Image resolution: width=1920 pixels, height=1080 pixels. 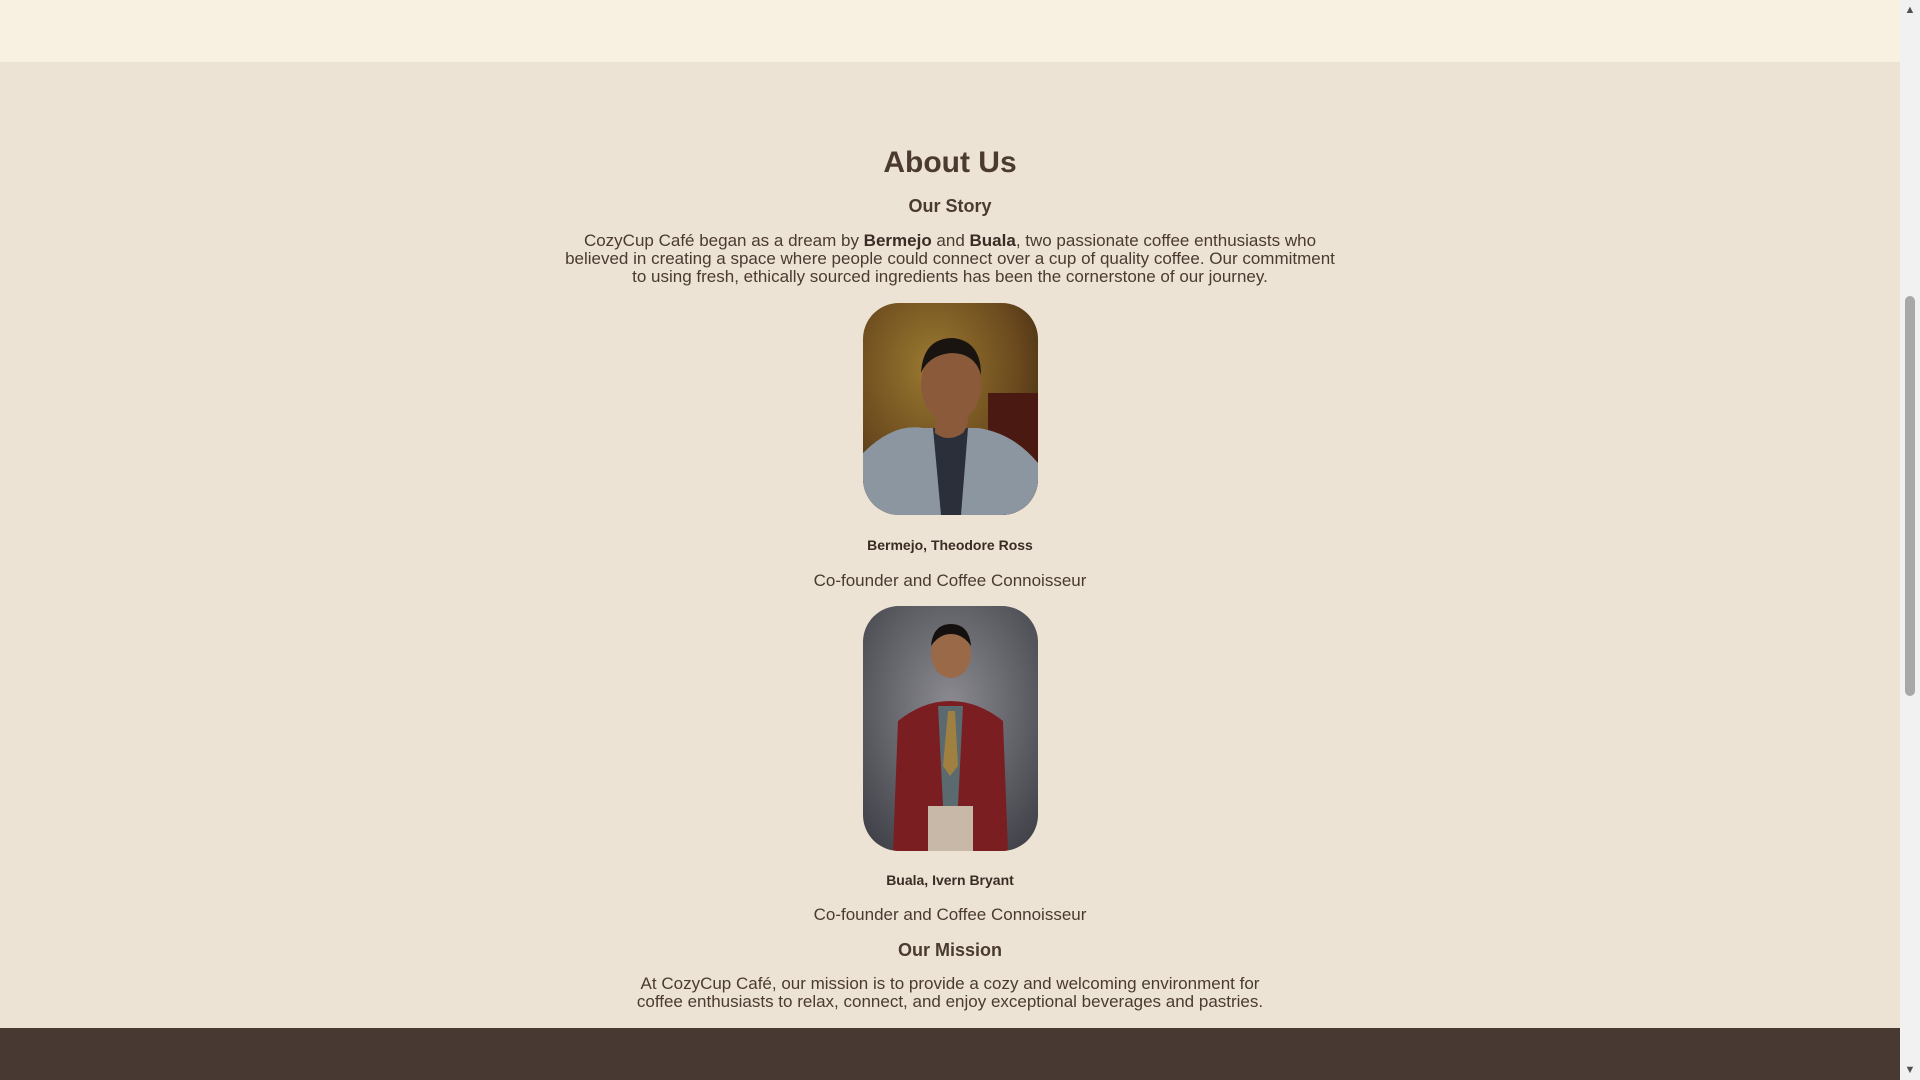 I want to click on founder-name-bold: Bermejo, so click(x=897, y=240).